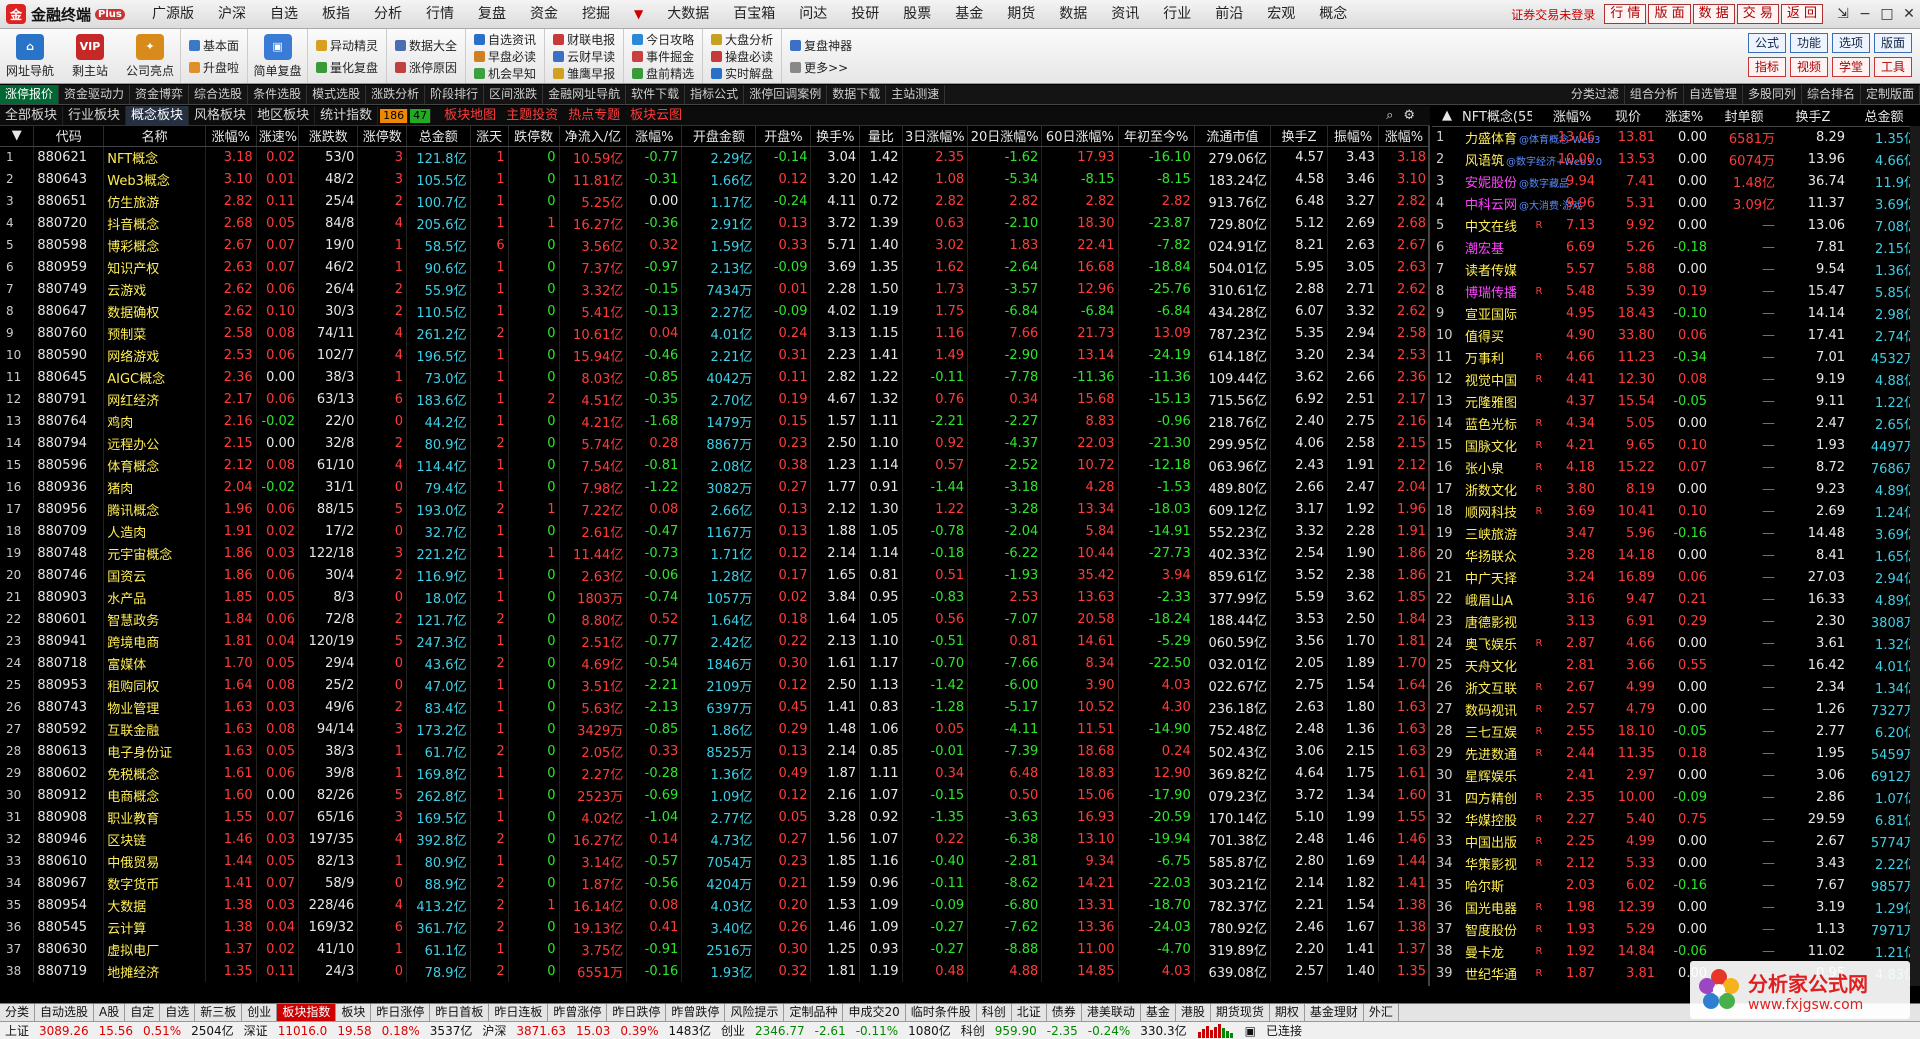  I want to click on menu-item: 资金, so click(544, 14).